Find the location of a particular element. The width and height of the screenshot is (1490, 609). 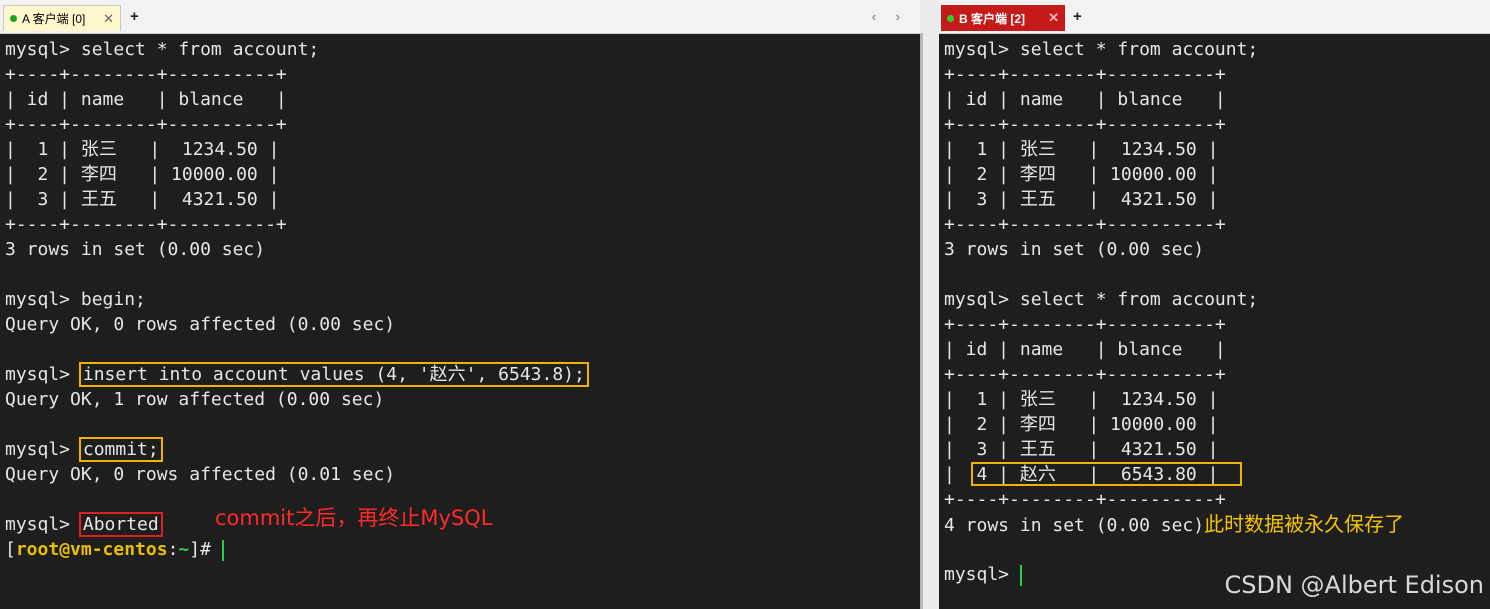

terminal-line: Query OK, 1 row affected (0.00 sec) is located at coordinates (195, 399).